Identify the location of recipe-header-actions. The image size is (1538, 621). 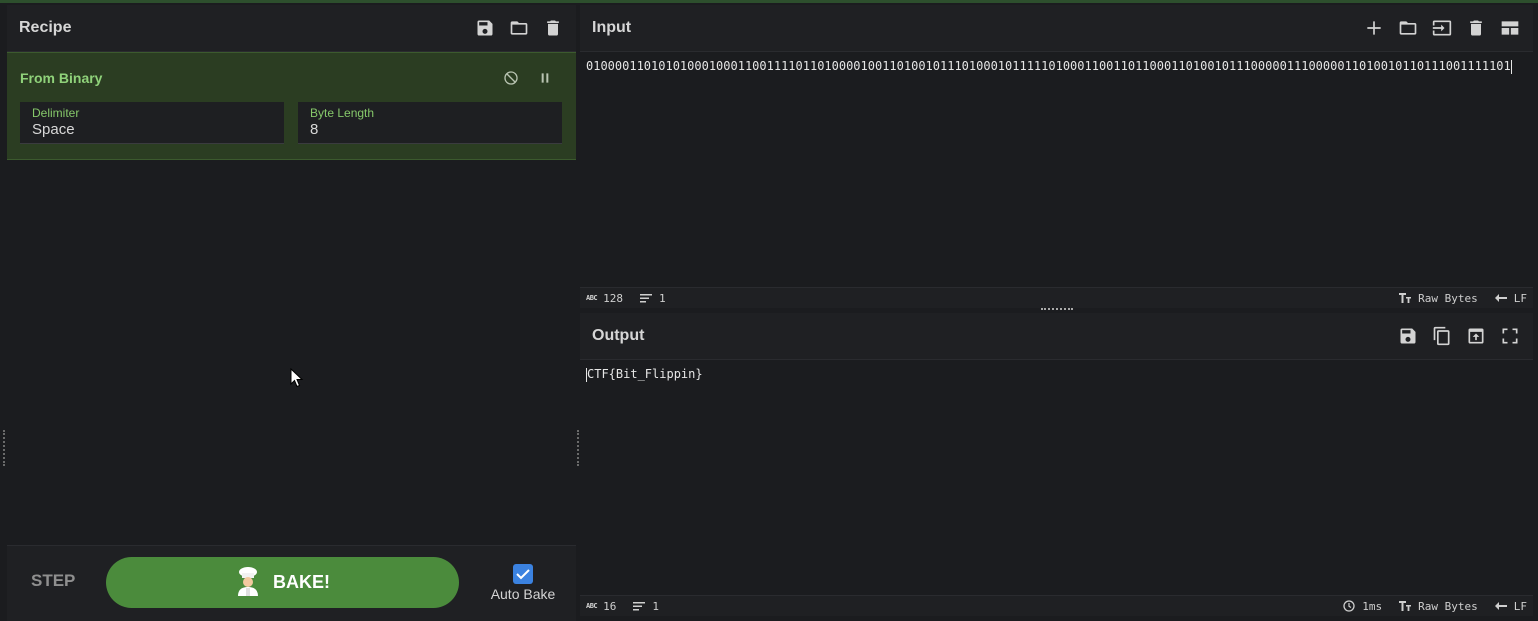
(519, 28).